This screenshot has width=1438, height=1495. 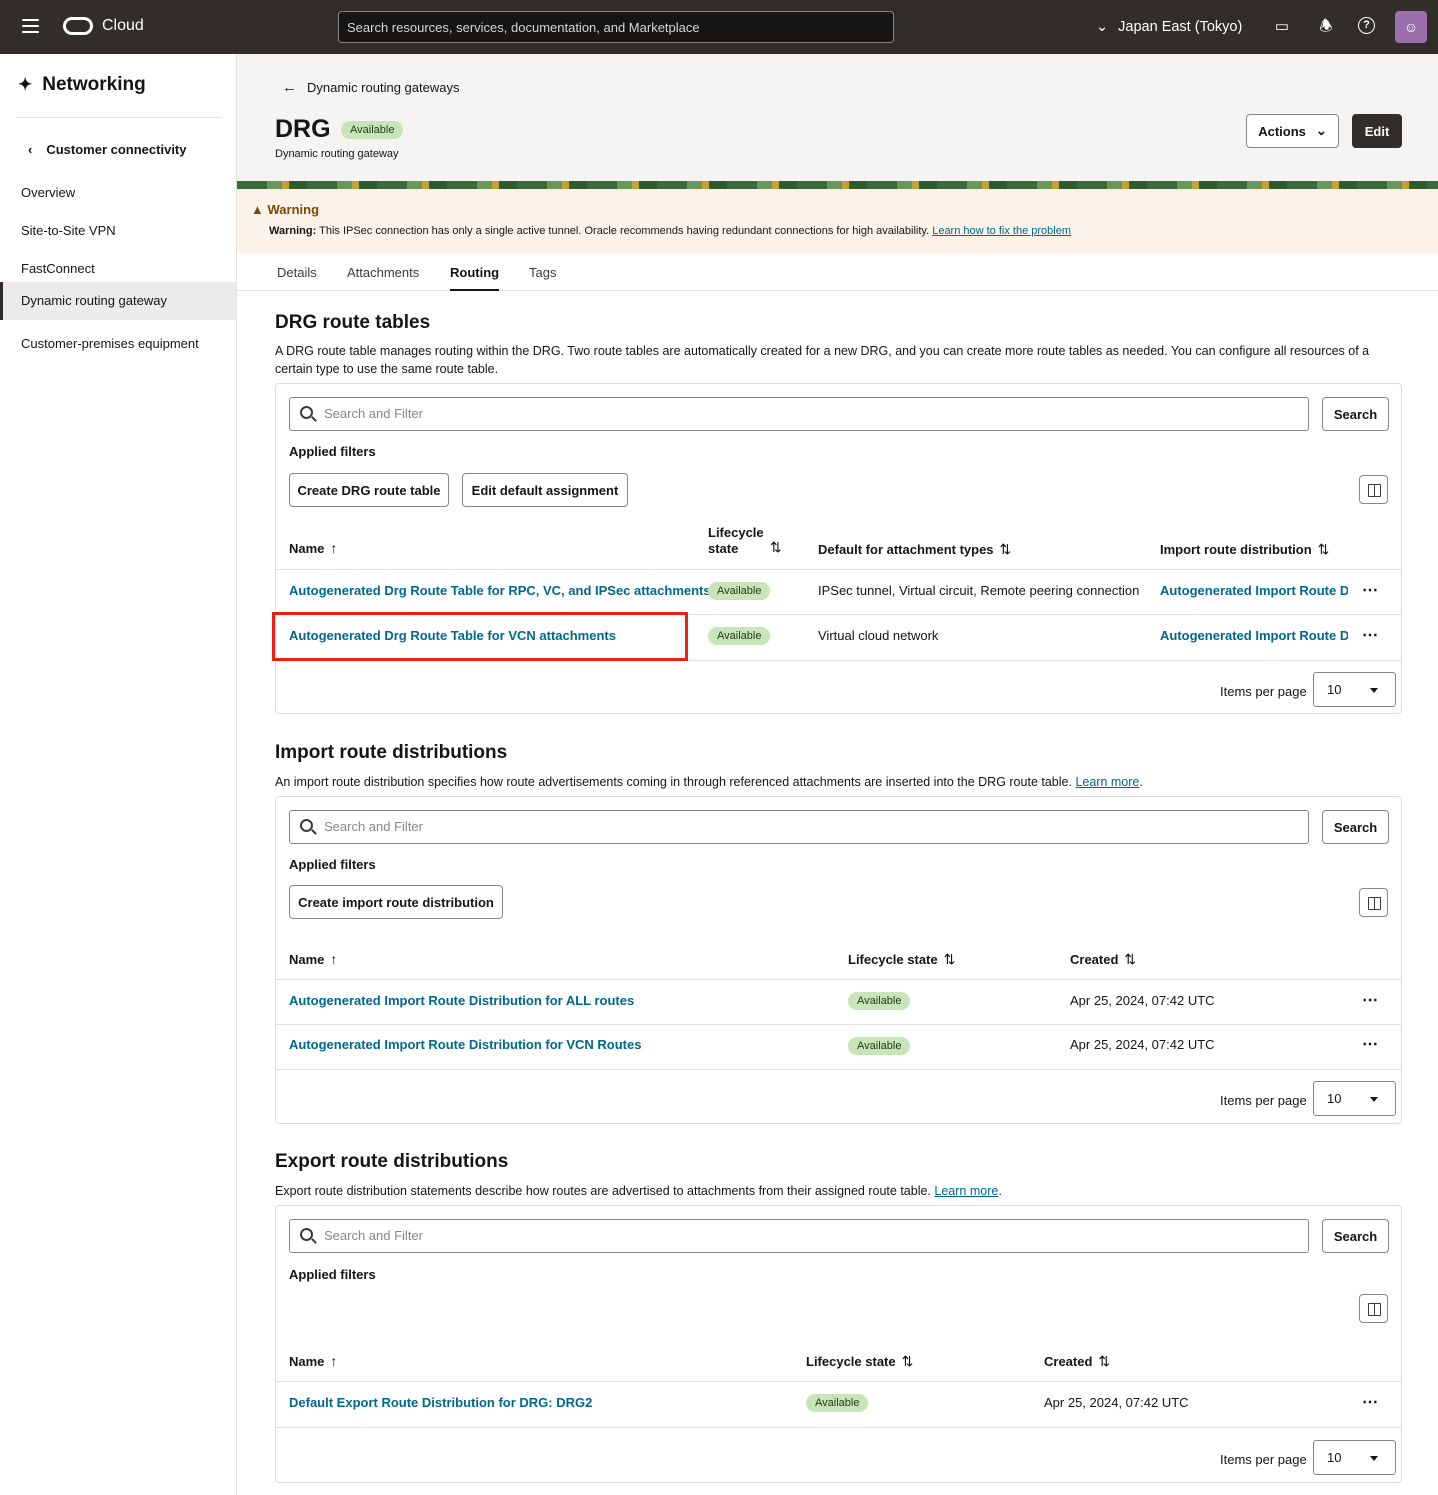 What do you see at coordinates (369, 490) in the screenshot?
I see `create-drg-route-table-button: Create DRG route table` at bounding box center [369, 490].